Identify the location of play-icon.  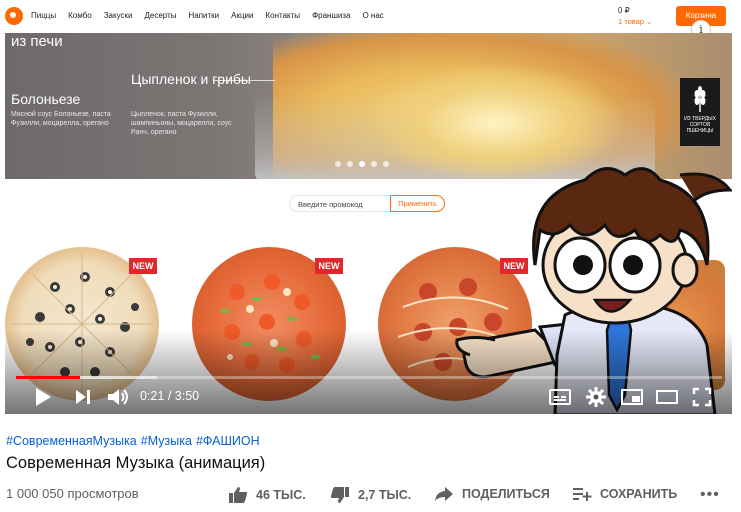
(43, 397).